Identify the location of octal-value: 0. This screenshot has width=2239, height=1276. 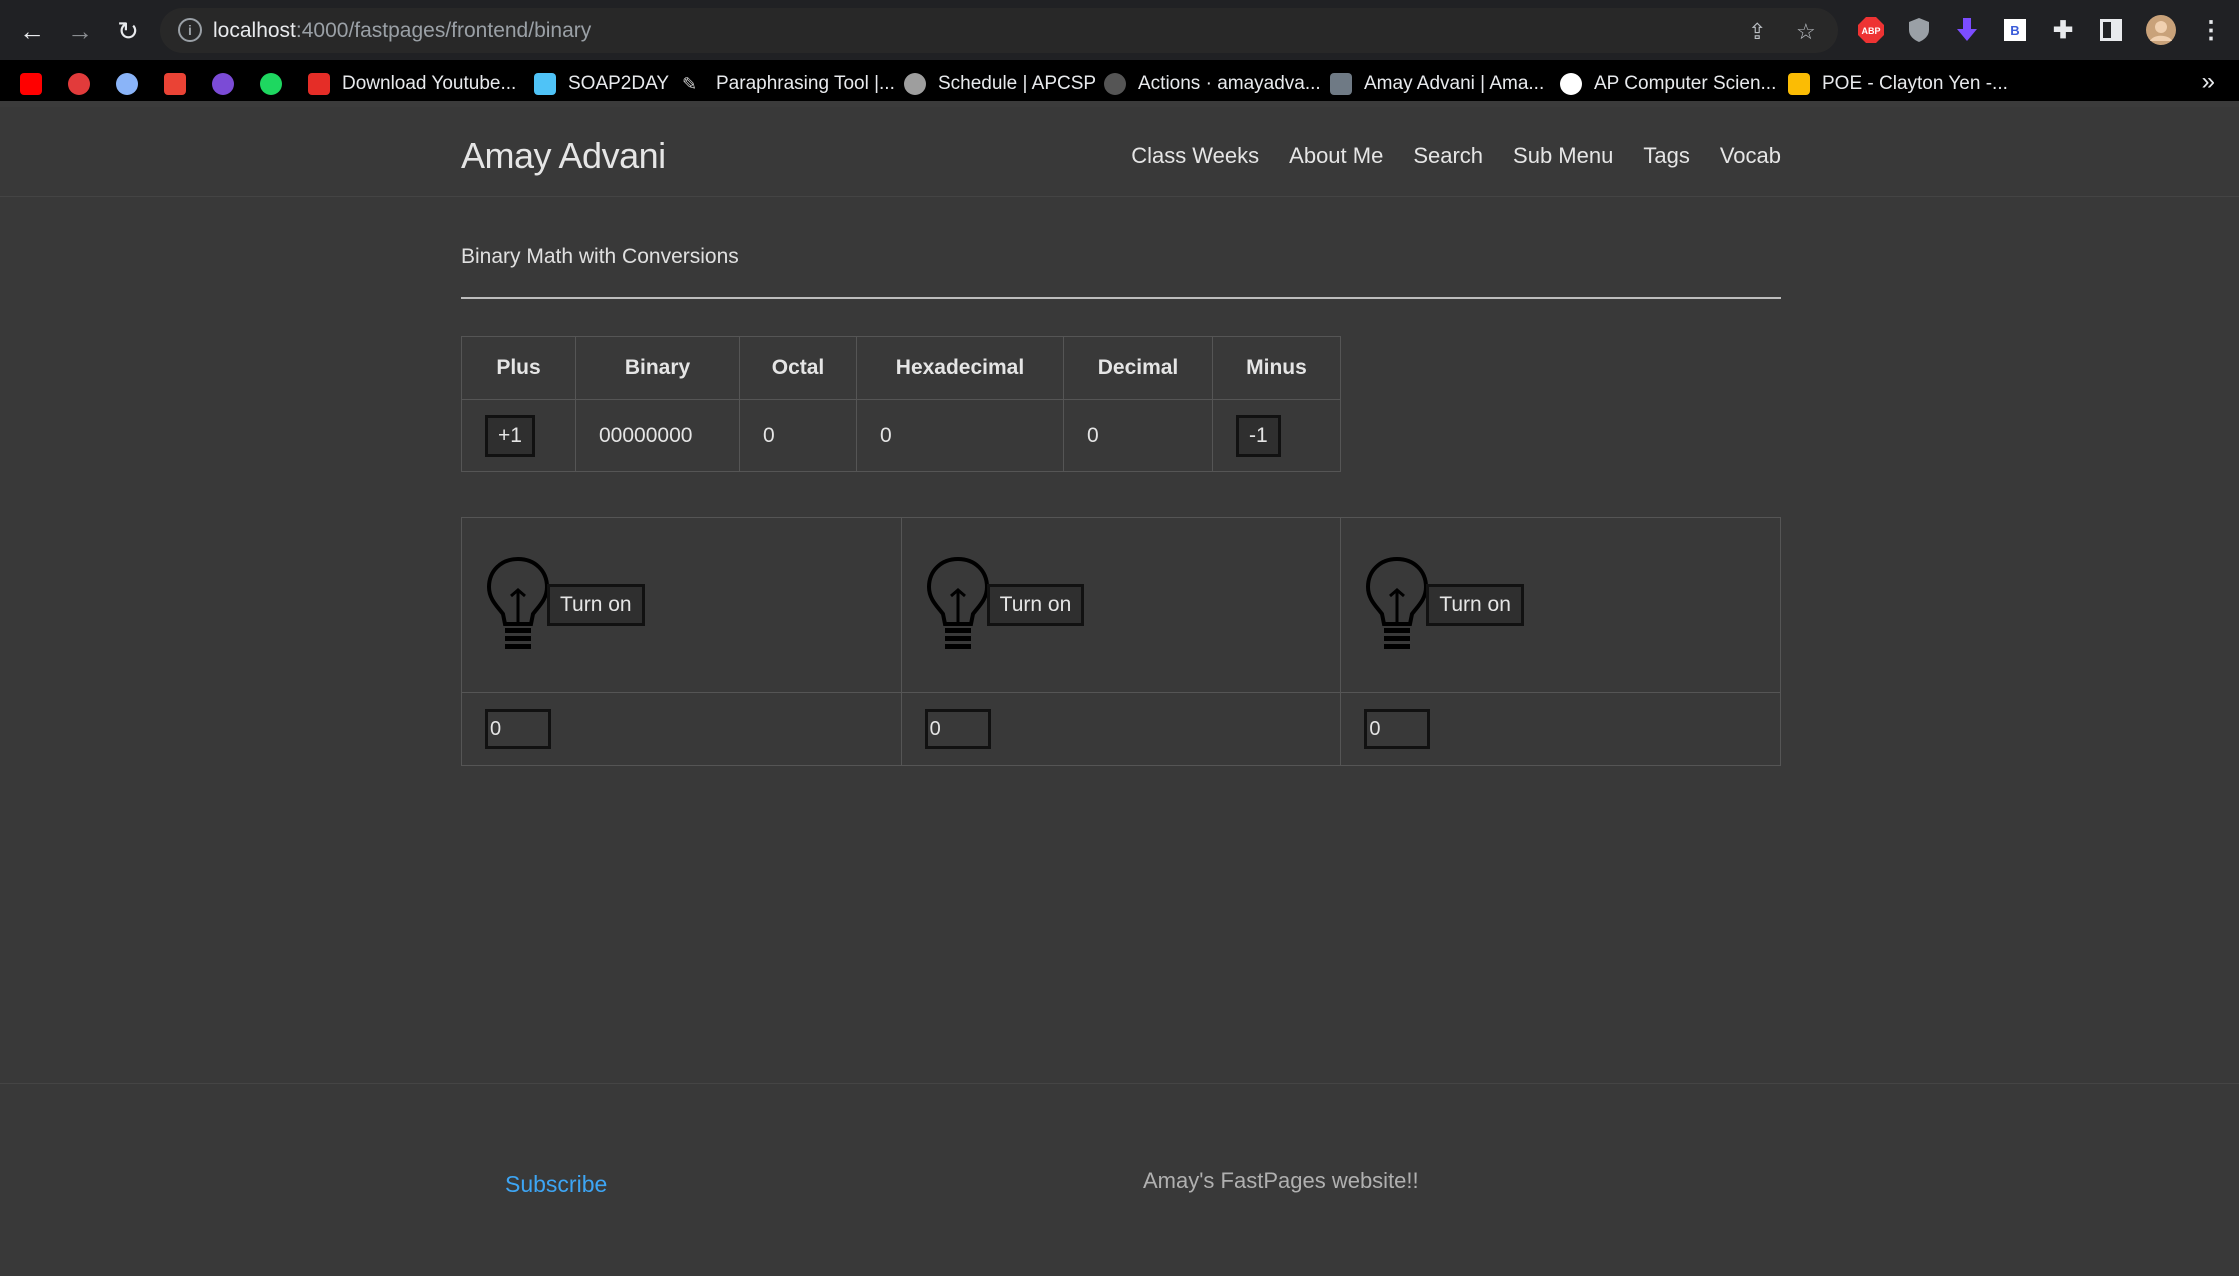
(798, 435).